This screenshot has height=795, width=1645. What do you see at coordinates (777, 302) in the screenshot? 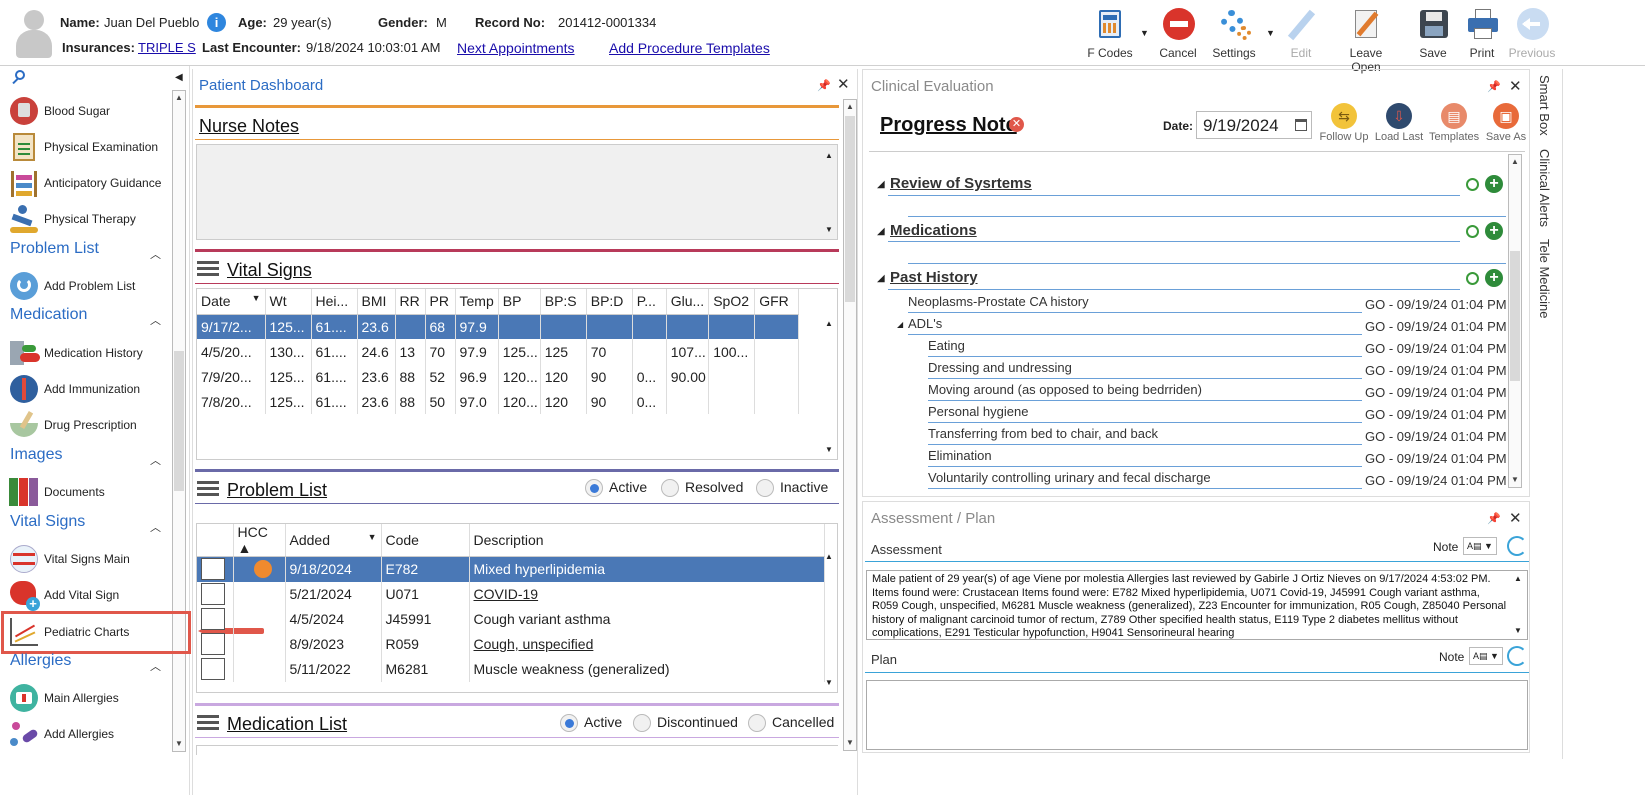
I see `column-header: GFR` at bounding box center [777, 302].